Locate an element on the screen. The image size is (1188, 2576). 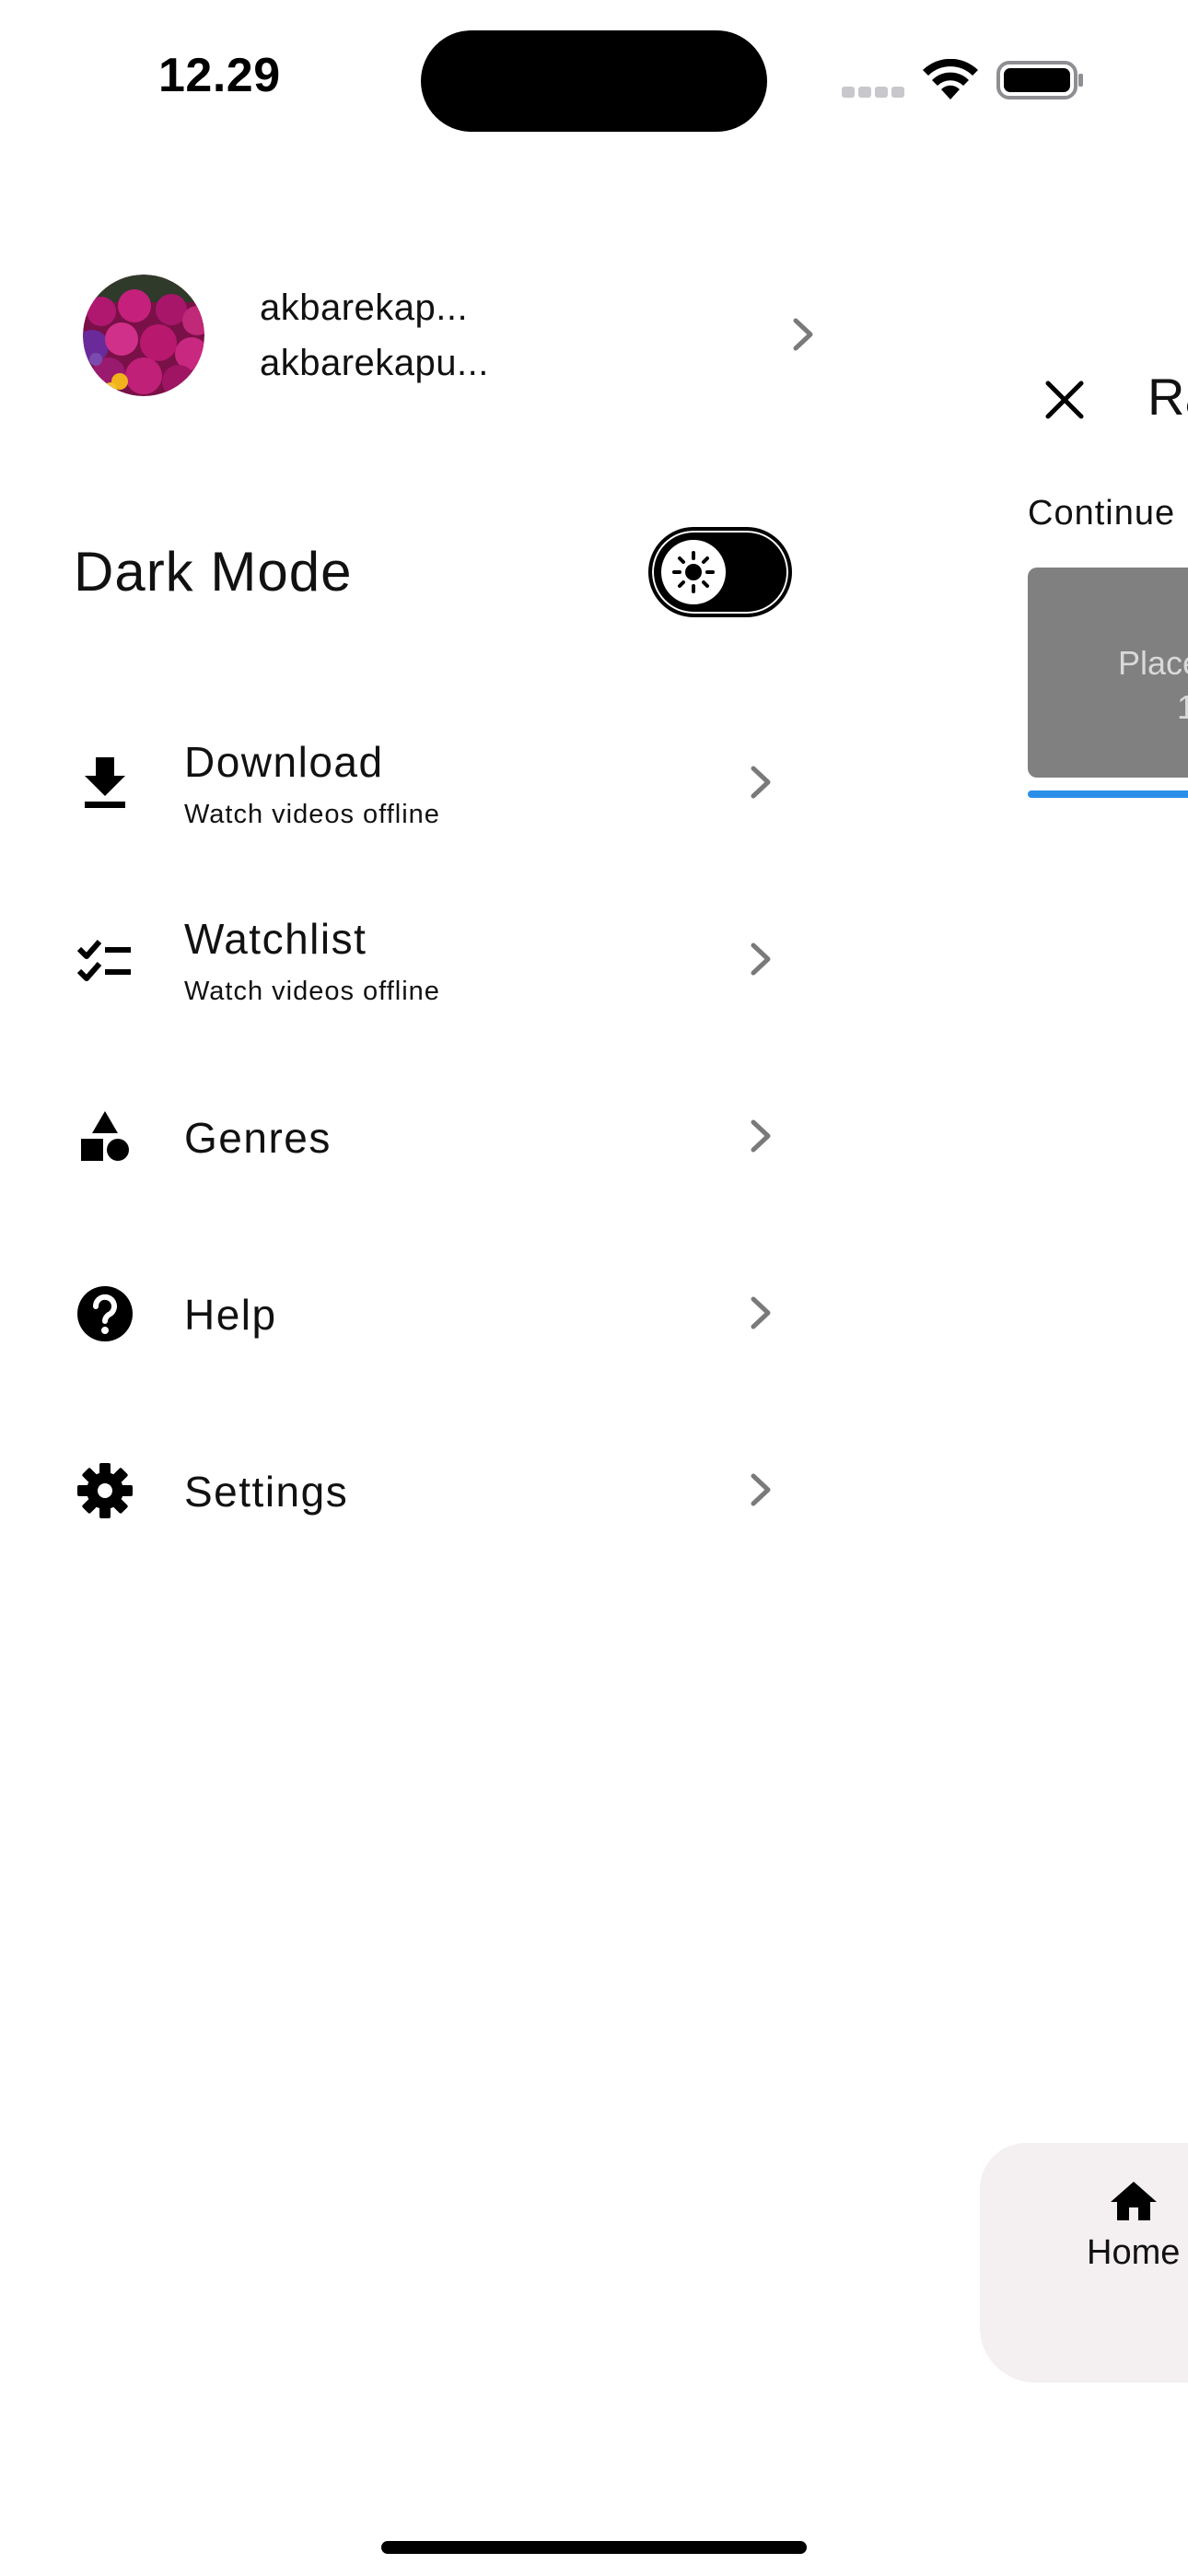
menu-item-title: Download is located at coordinates (284, 762).